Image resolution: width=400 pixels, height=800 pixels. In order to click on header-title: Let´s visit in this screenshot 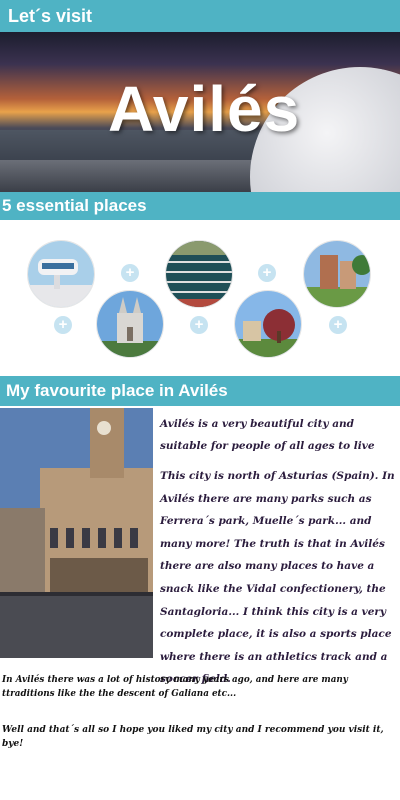, I will do `click(50, 16)`.